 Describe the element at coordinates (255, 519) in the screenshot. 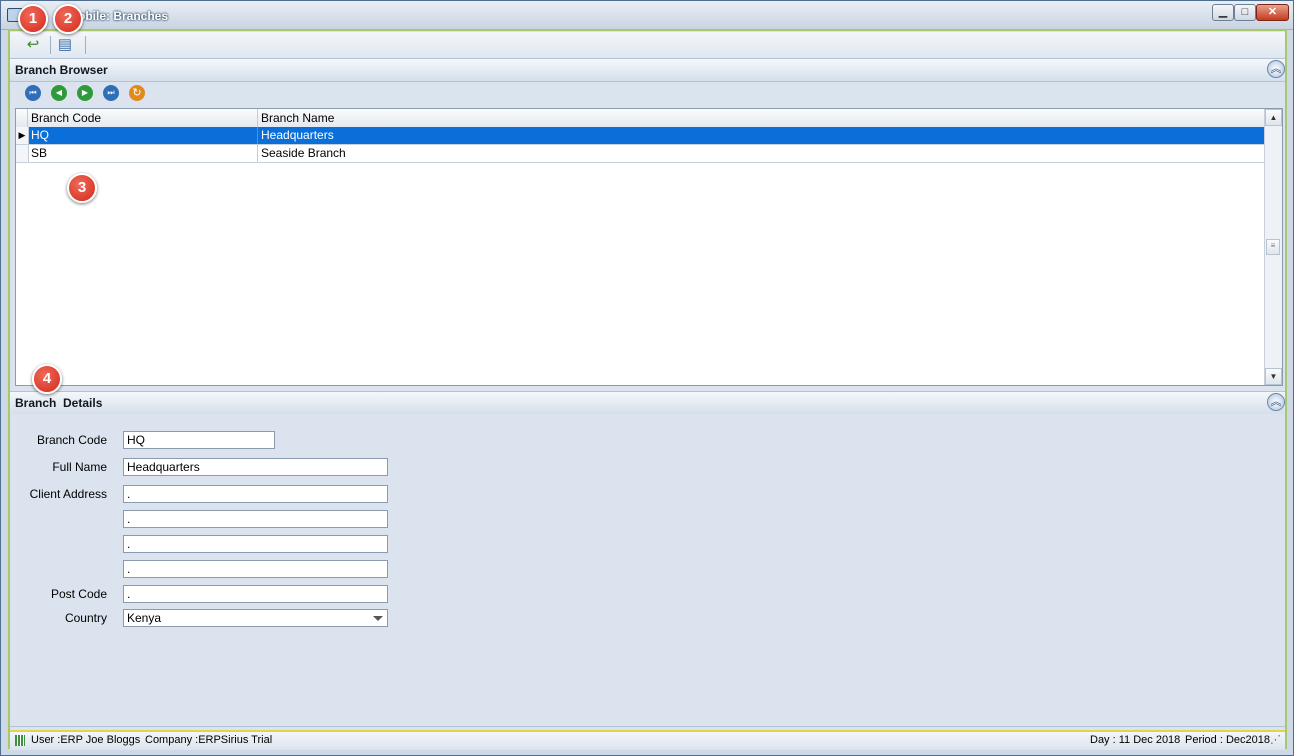

I see `address-line-2-field: .` at that location.